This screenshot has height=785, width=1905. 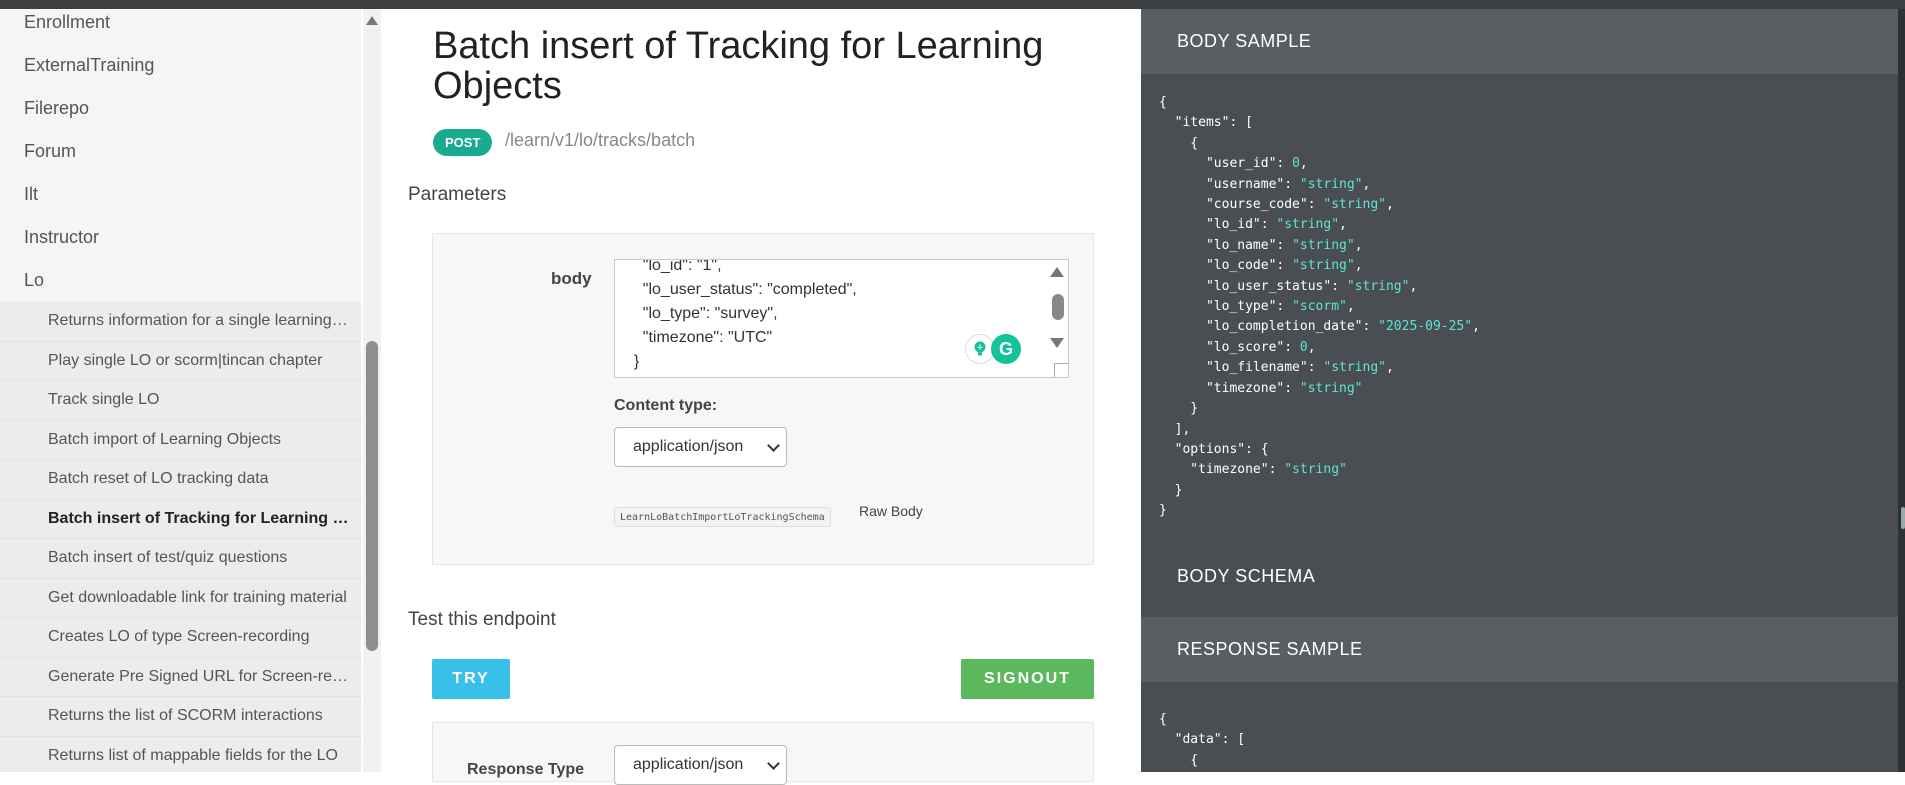 I want to click on sidebar-section-ilt: Ilt, so click(x=180, y=194).